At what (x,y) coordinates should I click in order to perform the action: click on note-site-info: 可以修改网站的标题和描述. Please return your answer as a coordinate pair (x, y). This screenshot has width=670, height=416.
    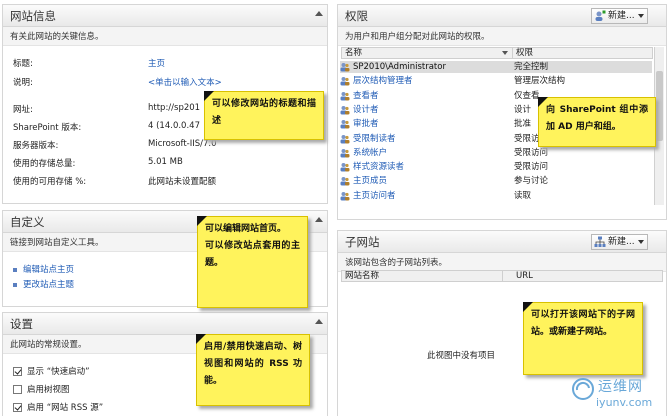
    Looking at the image, I should click on (264, 115).